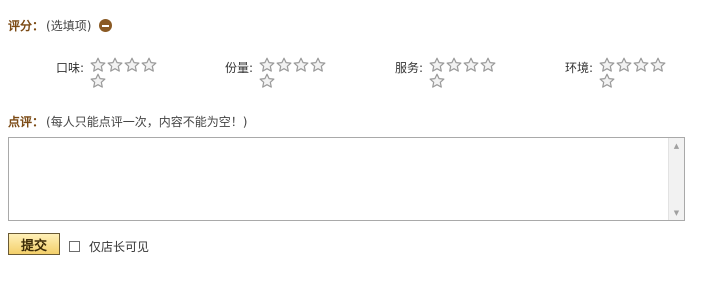  I want to click on rating-group-taste: 口味:, so click(136, 73).